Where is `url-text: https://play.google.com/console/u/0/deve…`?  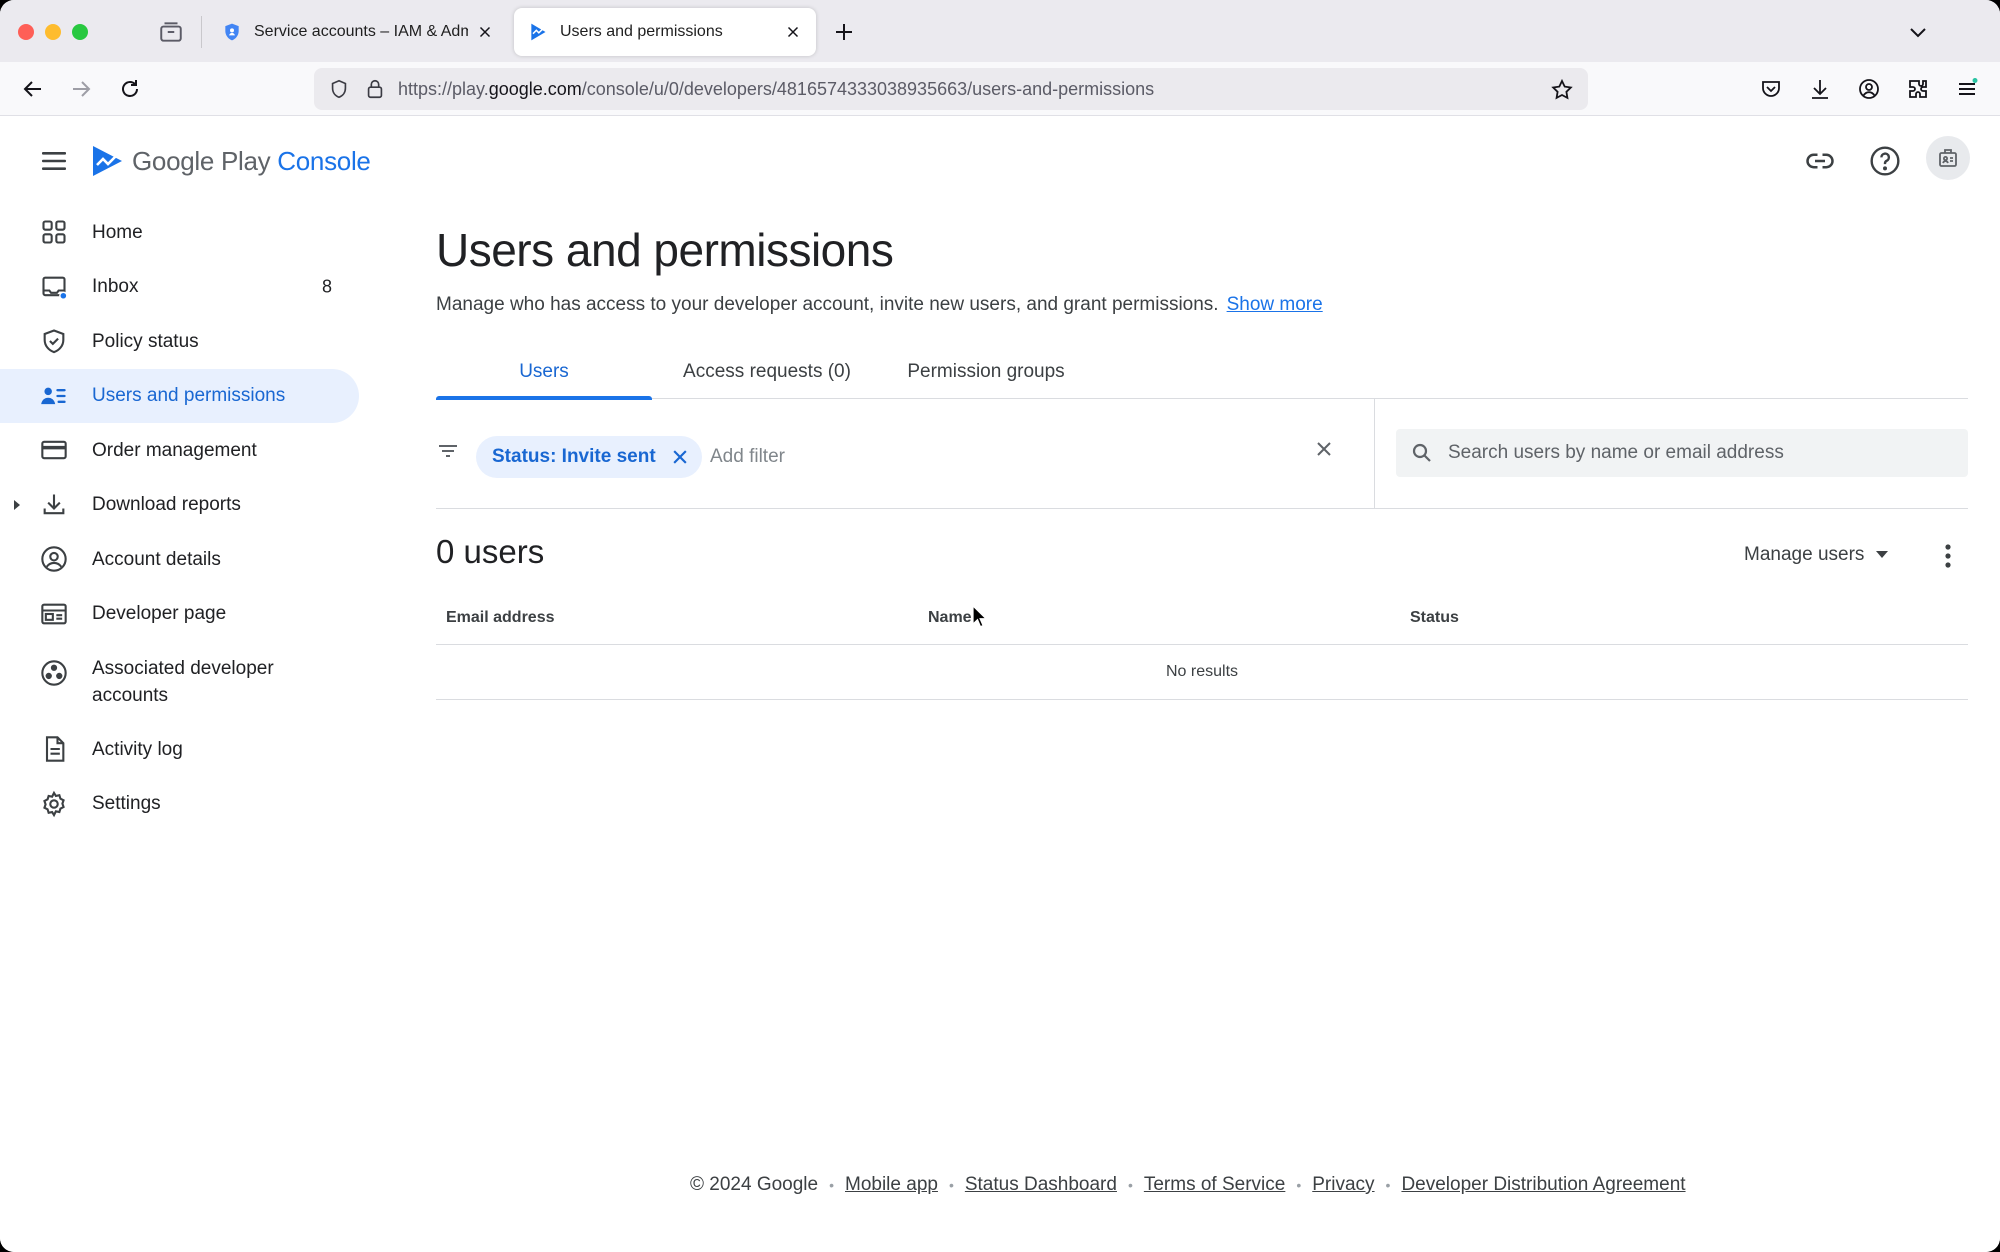
url-text: https://play.google.com/console/u/0/deve… is located at coordinates (776, 89).